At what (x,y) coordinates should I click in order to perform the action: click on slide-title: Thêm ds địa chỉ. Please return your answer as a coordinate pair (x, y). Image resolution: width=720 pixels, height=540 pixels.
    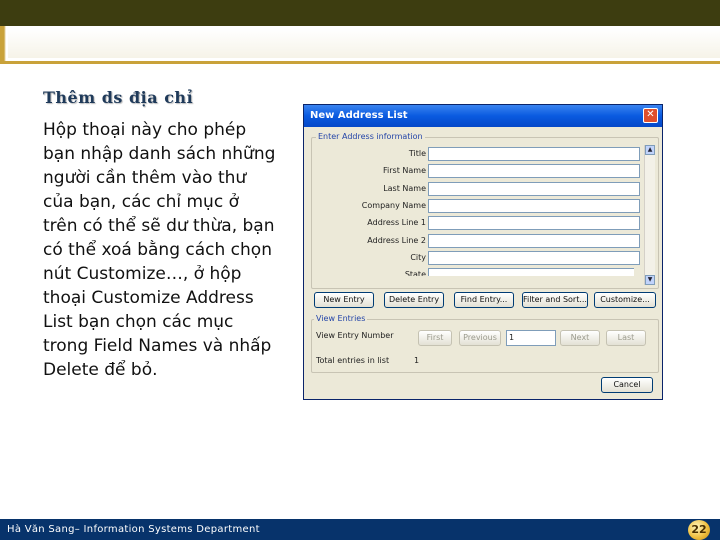
    Looking at the image, I should click on (118, 97).